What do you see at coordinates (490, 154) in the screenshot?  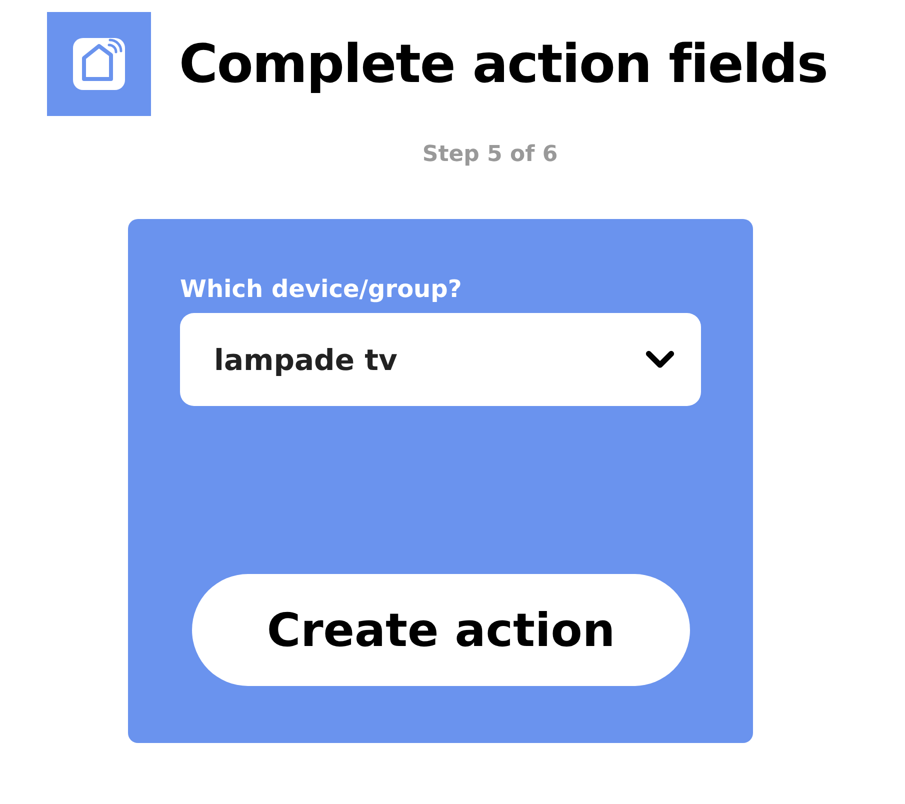 I see `step-indicator: Step 5 of 6` at bounding box center [490, 154].